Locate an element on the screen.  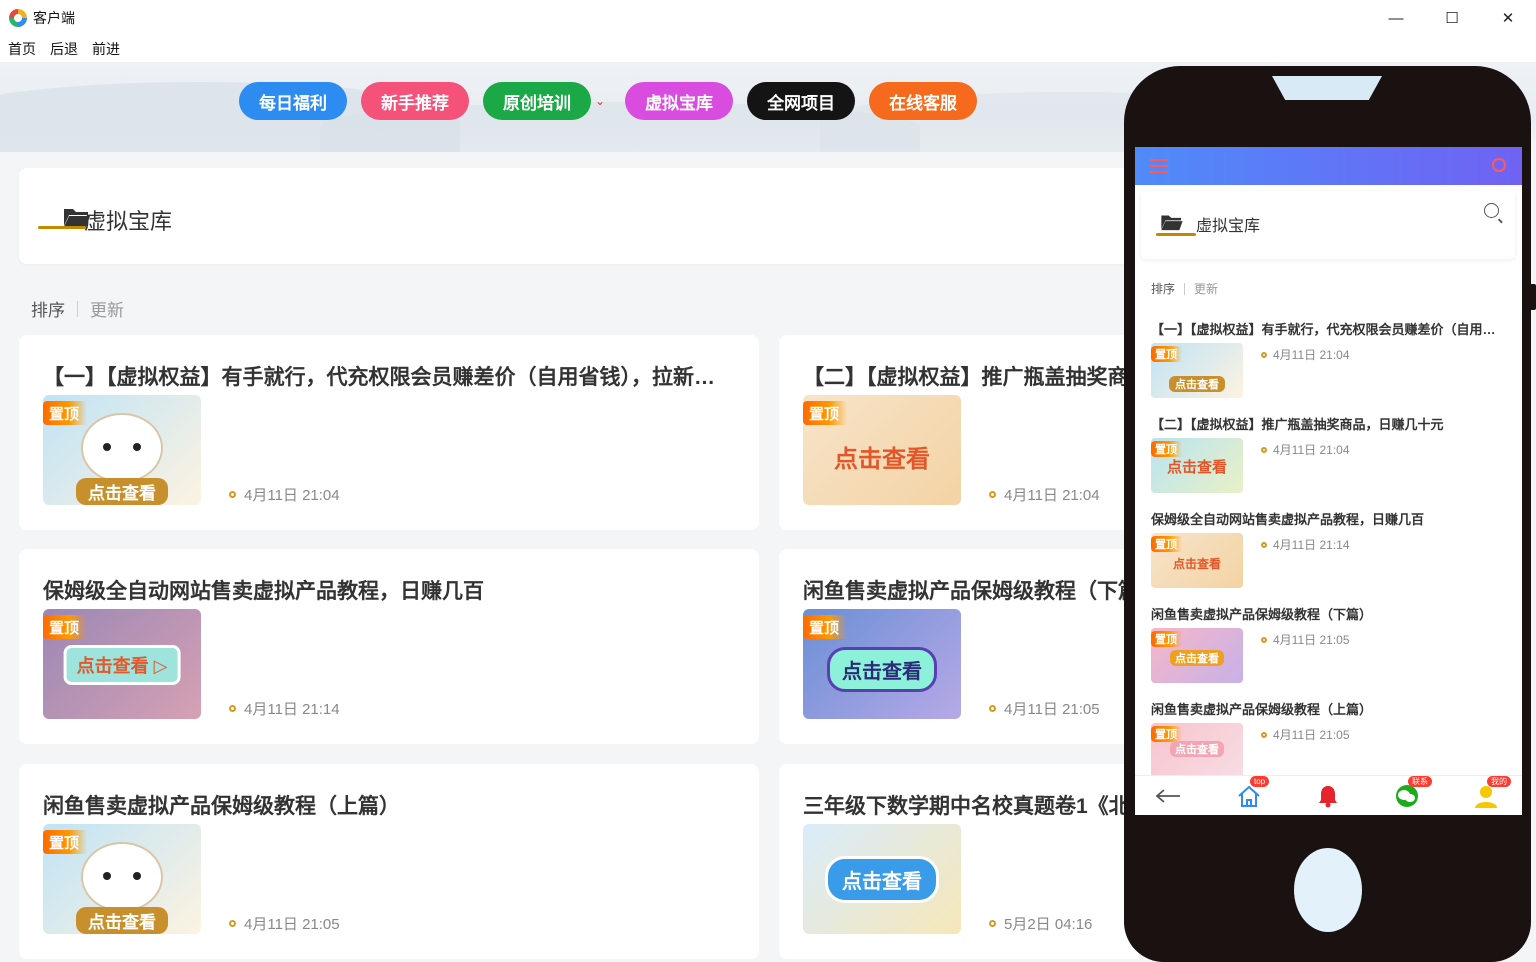
sort-option-sort: 排序 is located at coordinates (48, 308).